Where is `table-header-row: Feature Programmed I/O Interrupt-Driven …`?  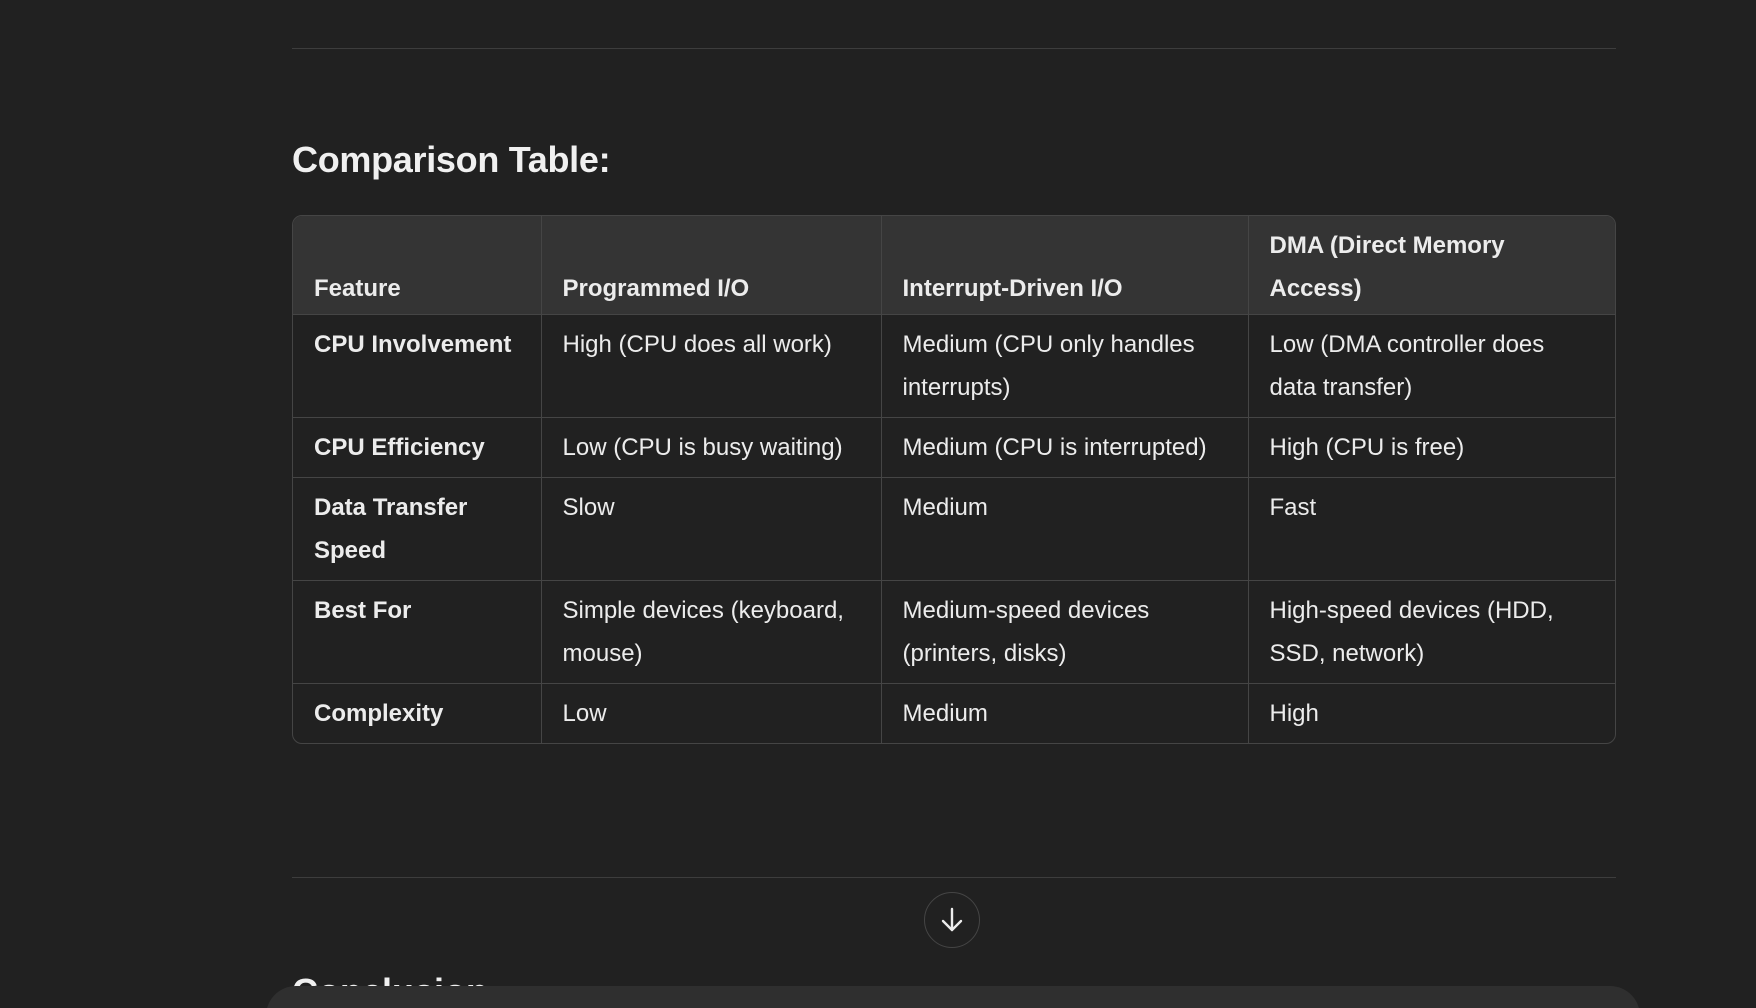 table-header-row: Feature Programmed I/O Interrupt-Driven … is located at coordinates (954, 265).